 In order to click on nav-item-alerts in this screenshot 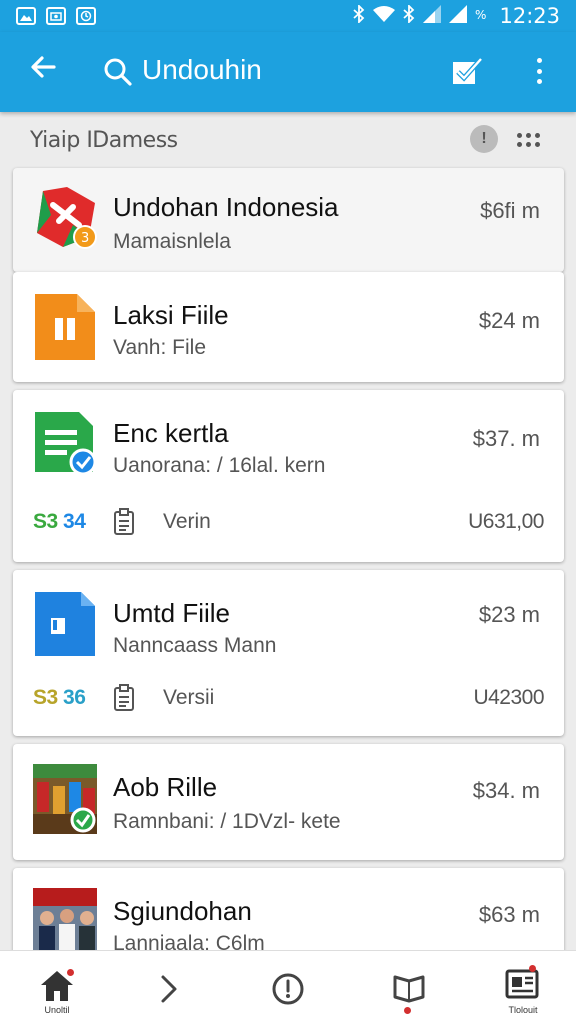, I will do `click(288, 987)`.